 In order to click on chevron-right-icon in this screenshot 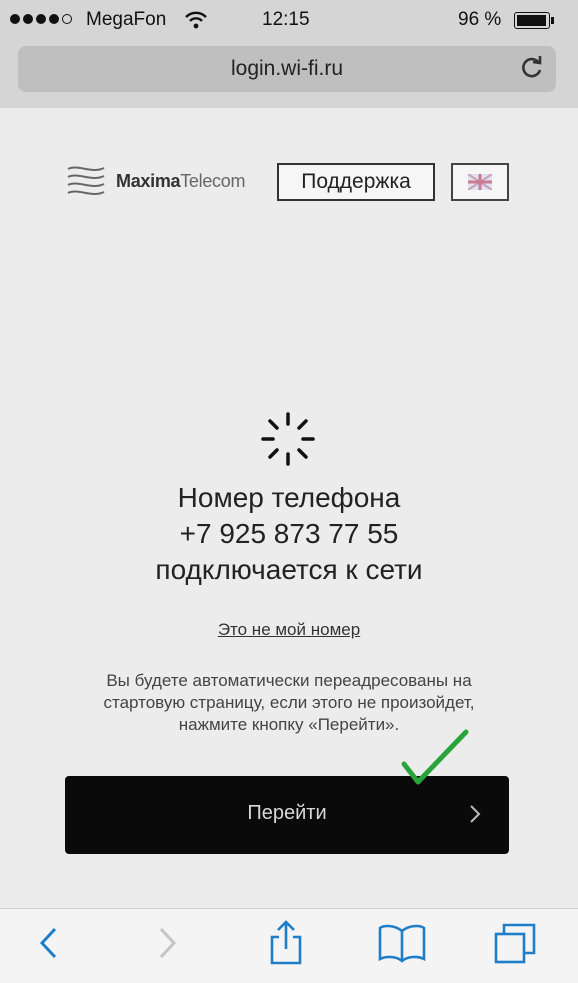, I will do `click(475, 816)`.